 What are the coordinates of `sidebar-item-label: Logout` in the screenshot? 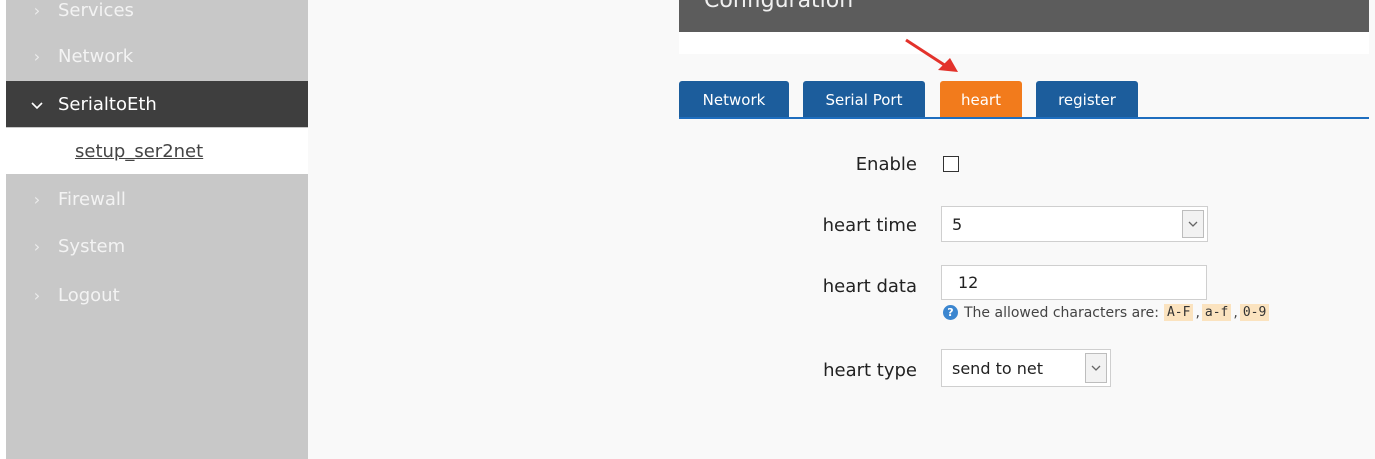 It's located at (89, 295).